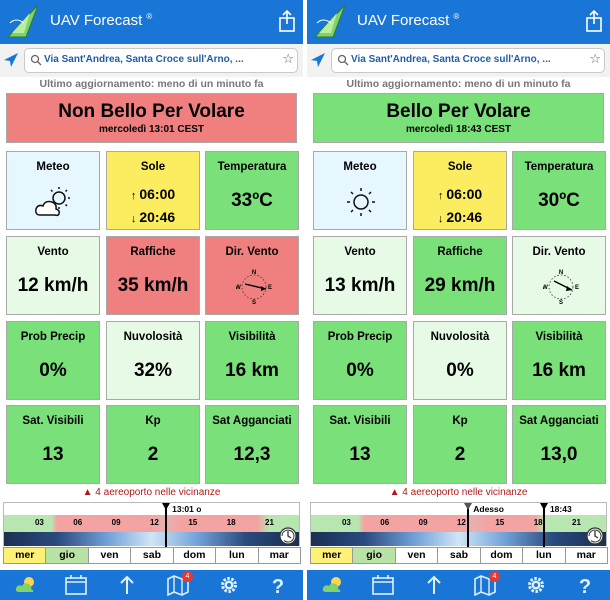 The width and height of the screenshot is (610, 600). What do you see at coordinates (151, 585) in the screenshot?
I see `bottom-tab-bar: 4 ?` at bounding box center [151, 585].